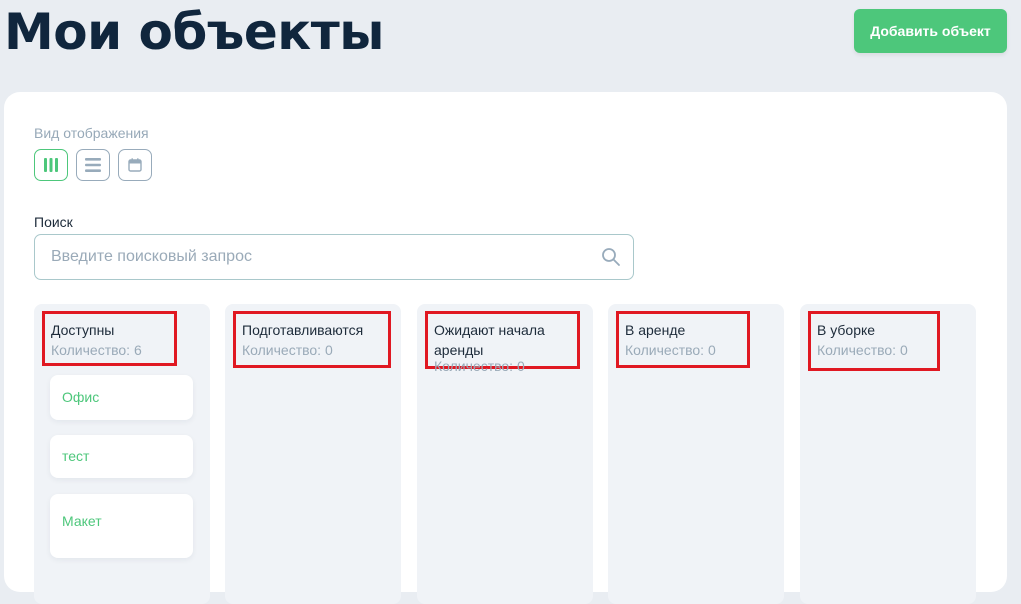  I want to click on search-icon, so click(611, 257).